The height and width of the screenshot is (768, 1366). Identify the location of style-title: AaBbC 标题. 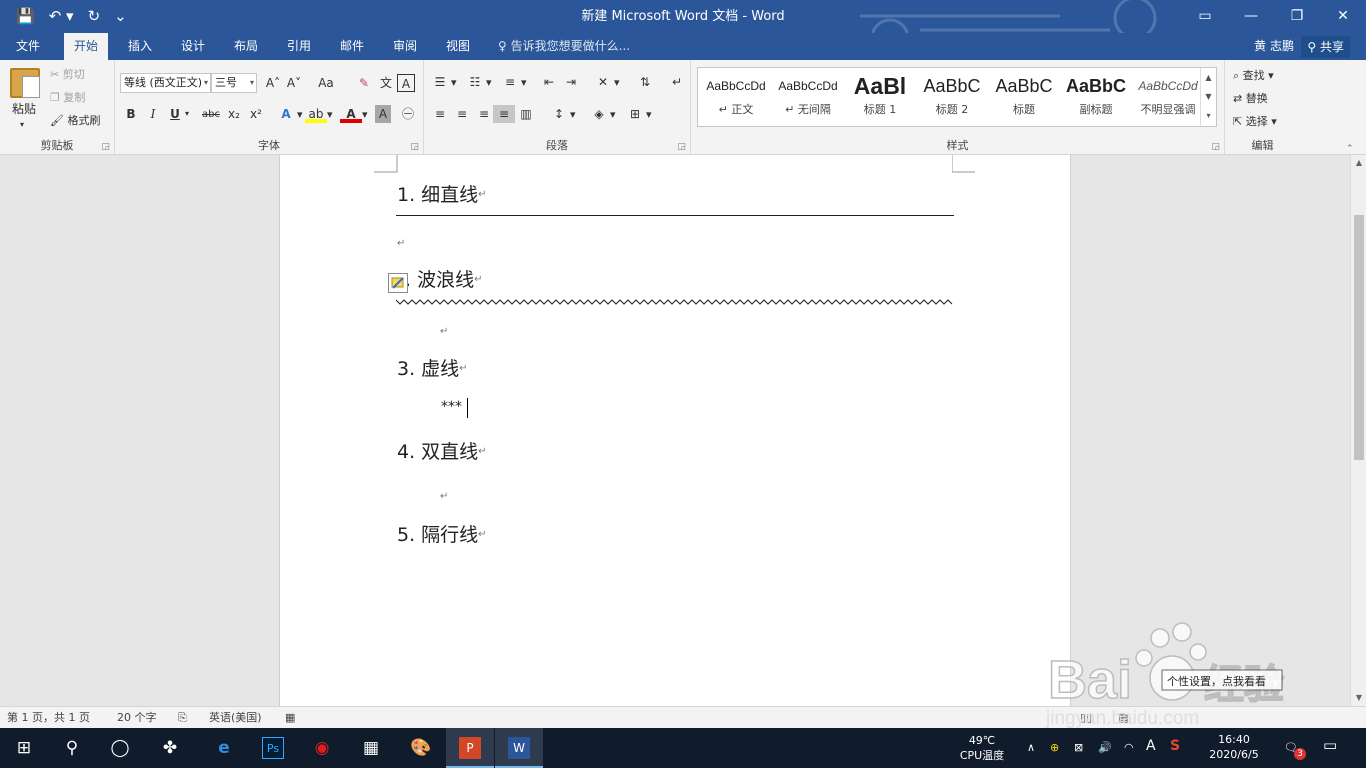
(1024, 97).